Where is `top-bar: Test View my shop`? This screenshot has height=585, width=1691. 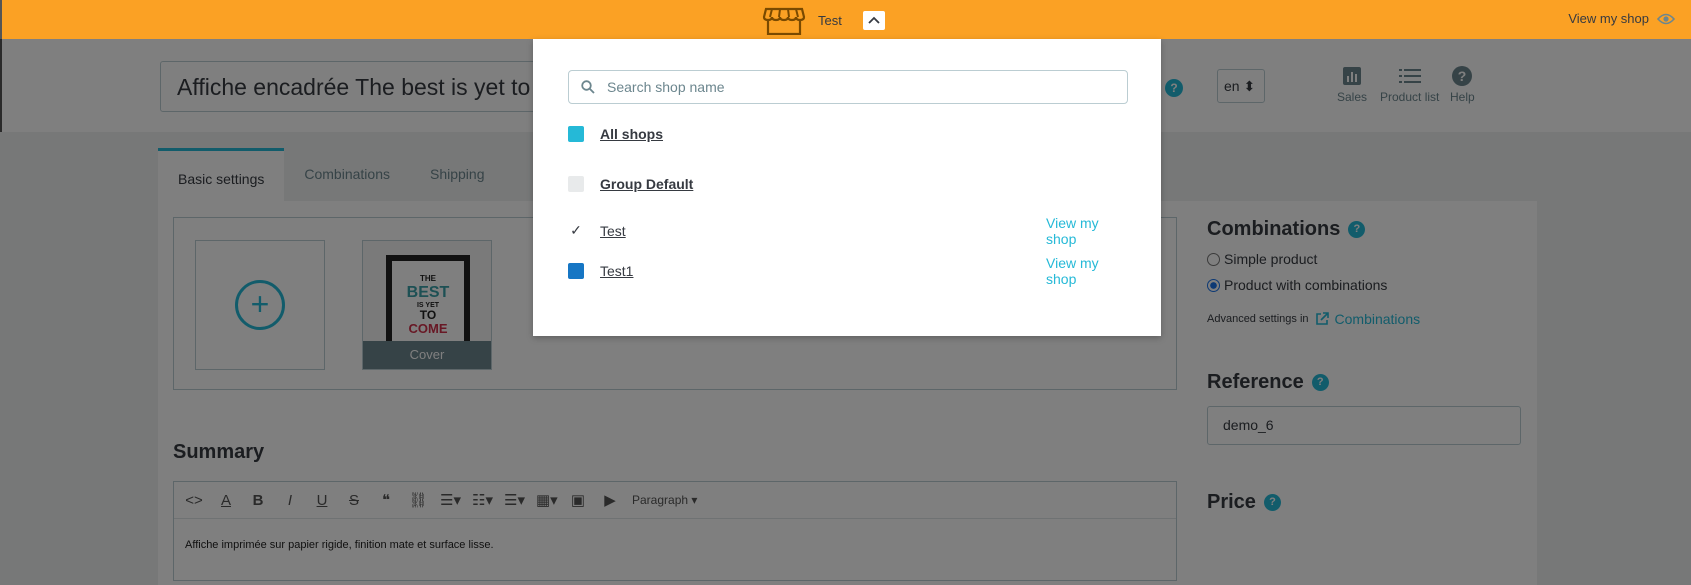
top-bar: Test View my shop is located at coordinates (845, 19).